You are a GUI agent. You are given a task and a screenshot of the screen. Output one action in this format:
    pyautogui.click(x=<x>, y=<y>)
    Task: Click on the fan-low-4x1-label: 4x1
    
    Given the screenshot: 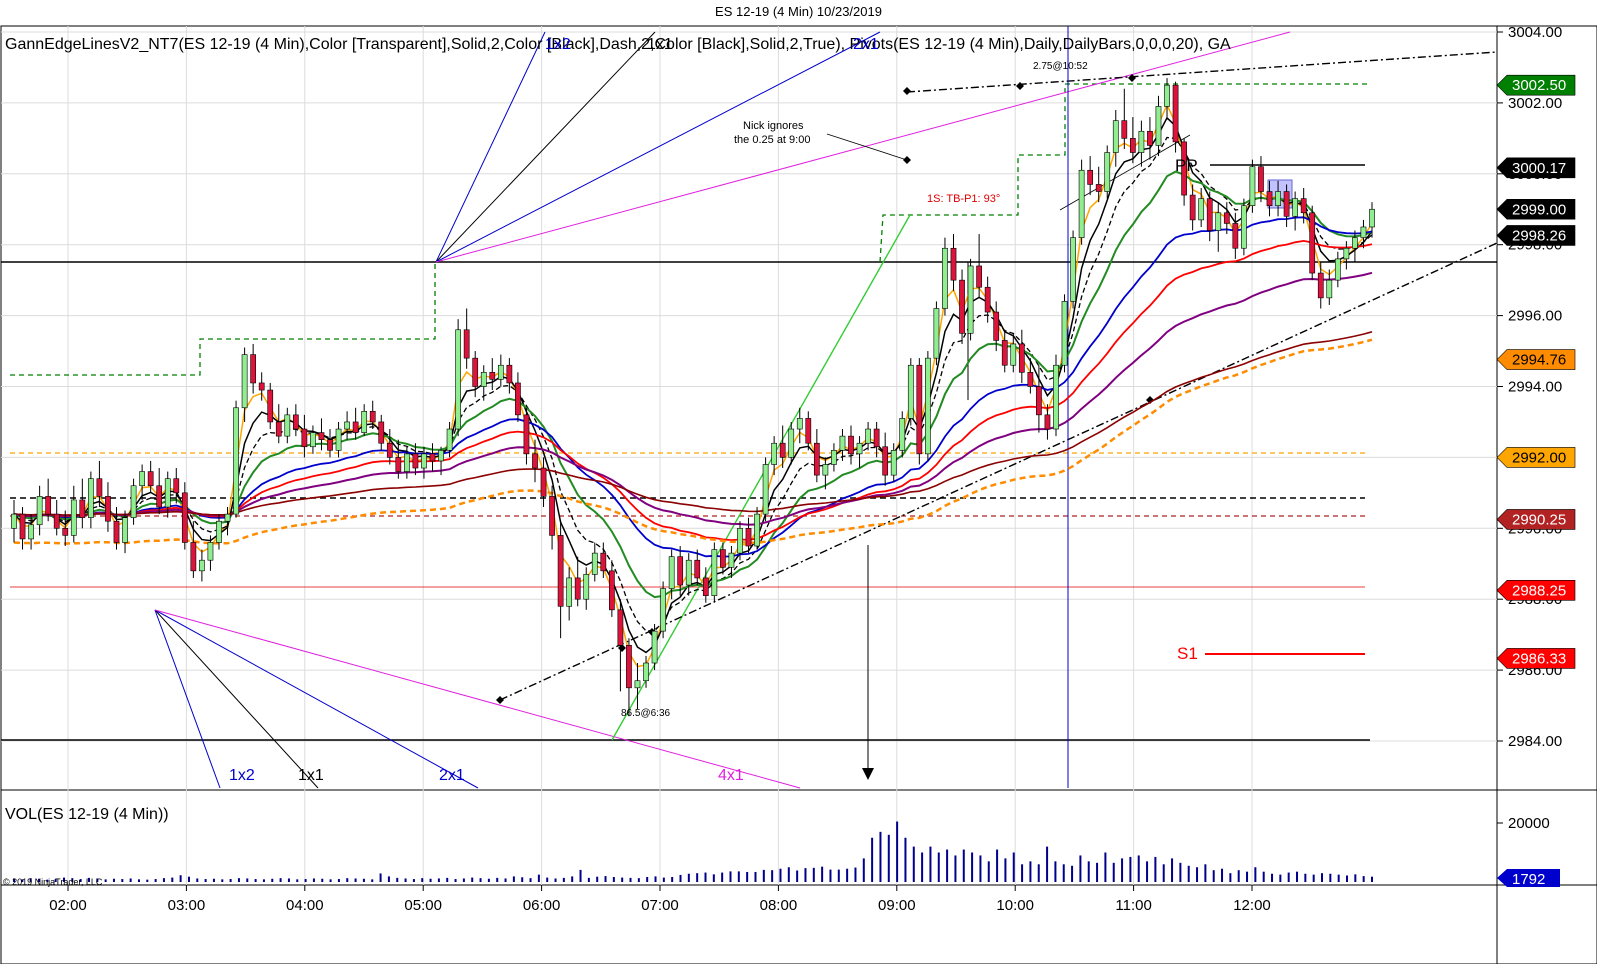 What is the action you would take?
    pyautogui.click(x=731, y=775)
    